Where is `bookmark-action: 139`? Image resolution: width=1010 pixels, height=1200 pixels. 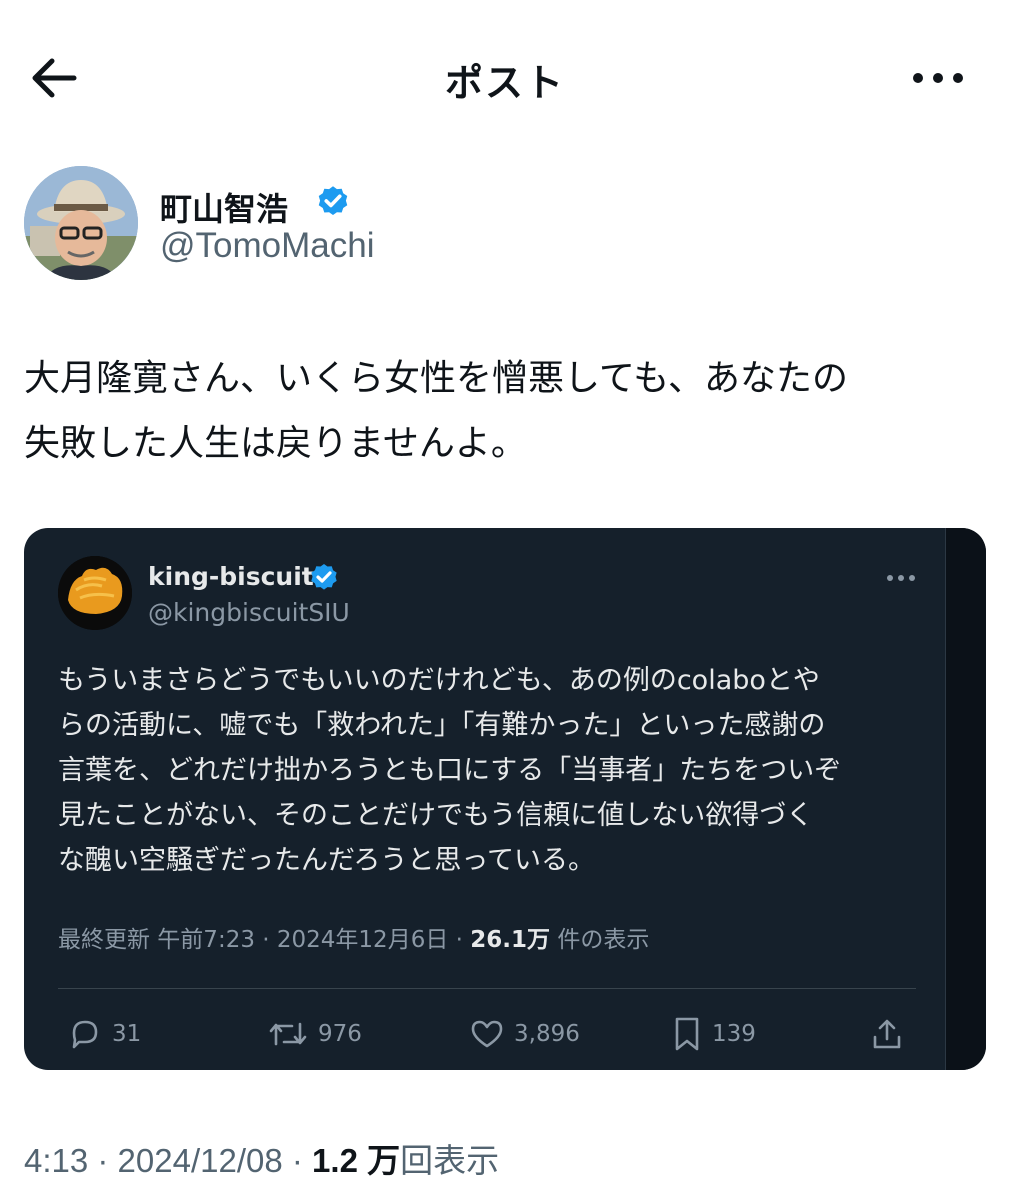
bookmark-action: 139 is located at coordinates (714, 1034).